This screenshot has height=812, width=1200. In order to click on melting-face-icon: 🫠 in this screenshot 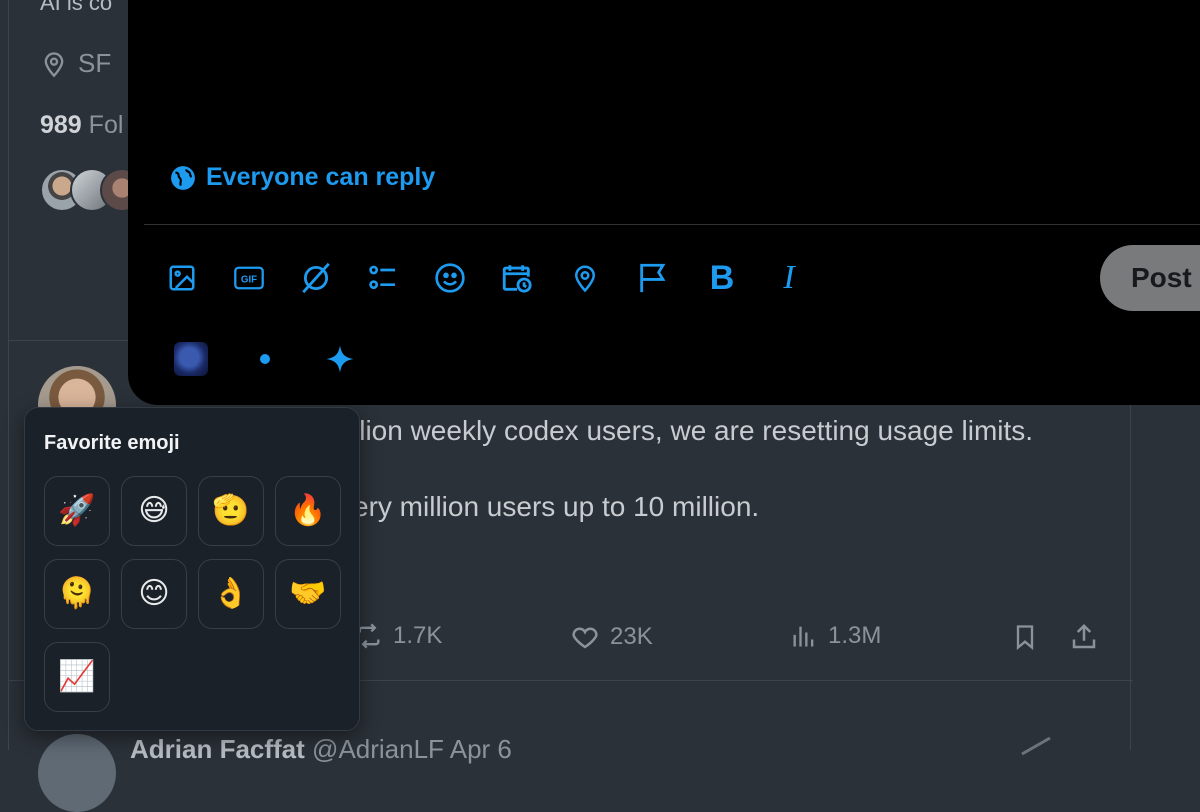, I will do `click(77, 593)`.